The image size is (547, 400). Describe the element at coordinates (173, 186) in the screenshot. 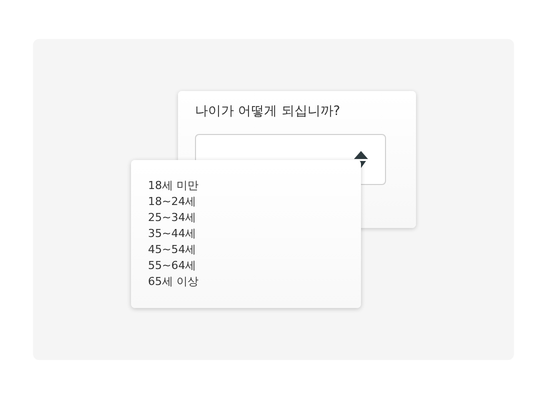

I see `dropdown-option: 18세 미만` at that location.